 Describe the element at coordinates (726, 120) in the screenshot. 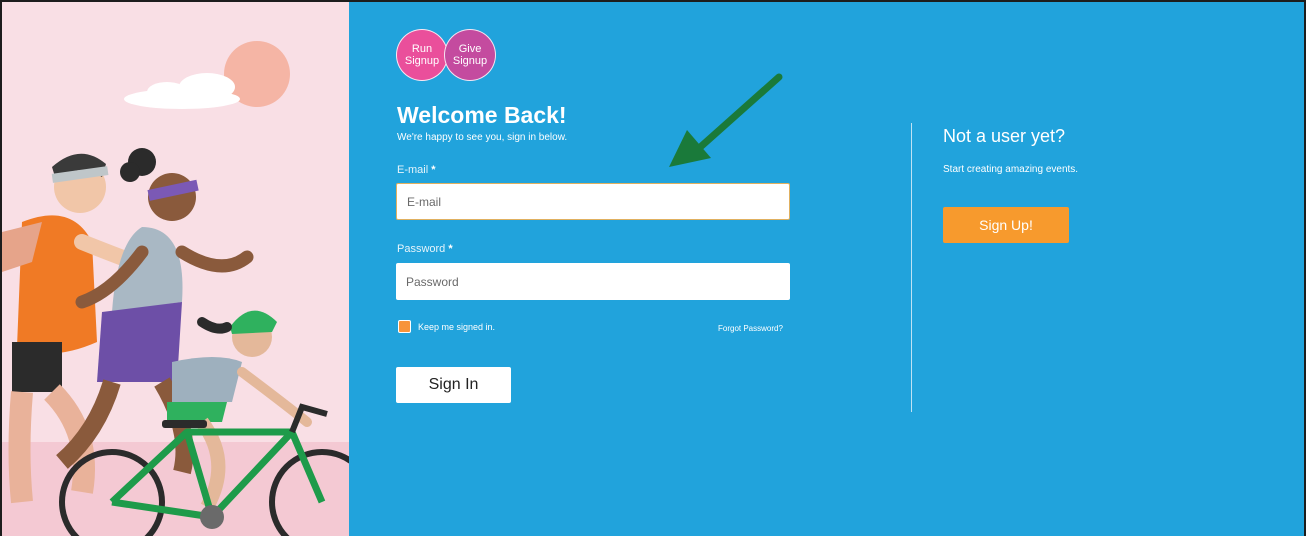

I see `arrow-annotation-icon` at that location.